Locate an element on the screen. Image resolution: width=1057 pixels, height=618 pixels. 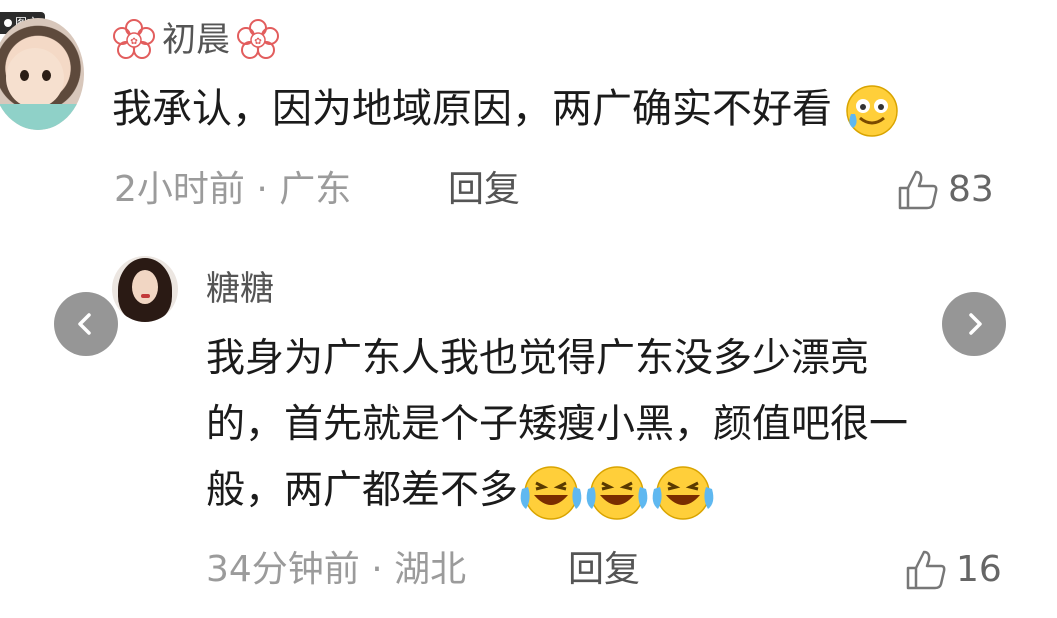
avatar-lips is located at coordinates (145, 296).